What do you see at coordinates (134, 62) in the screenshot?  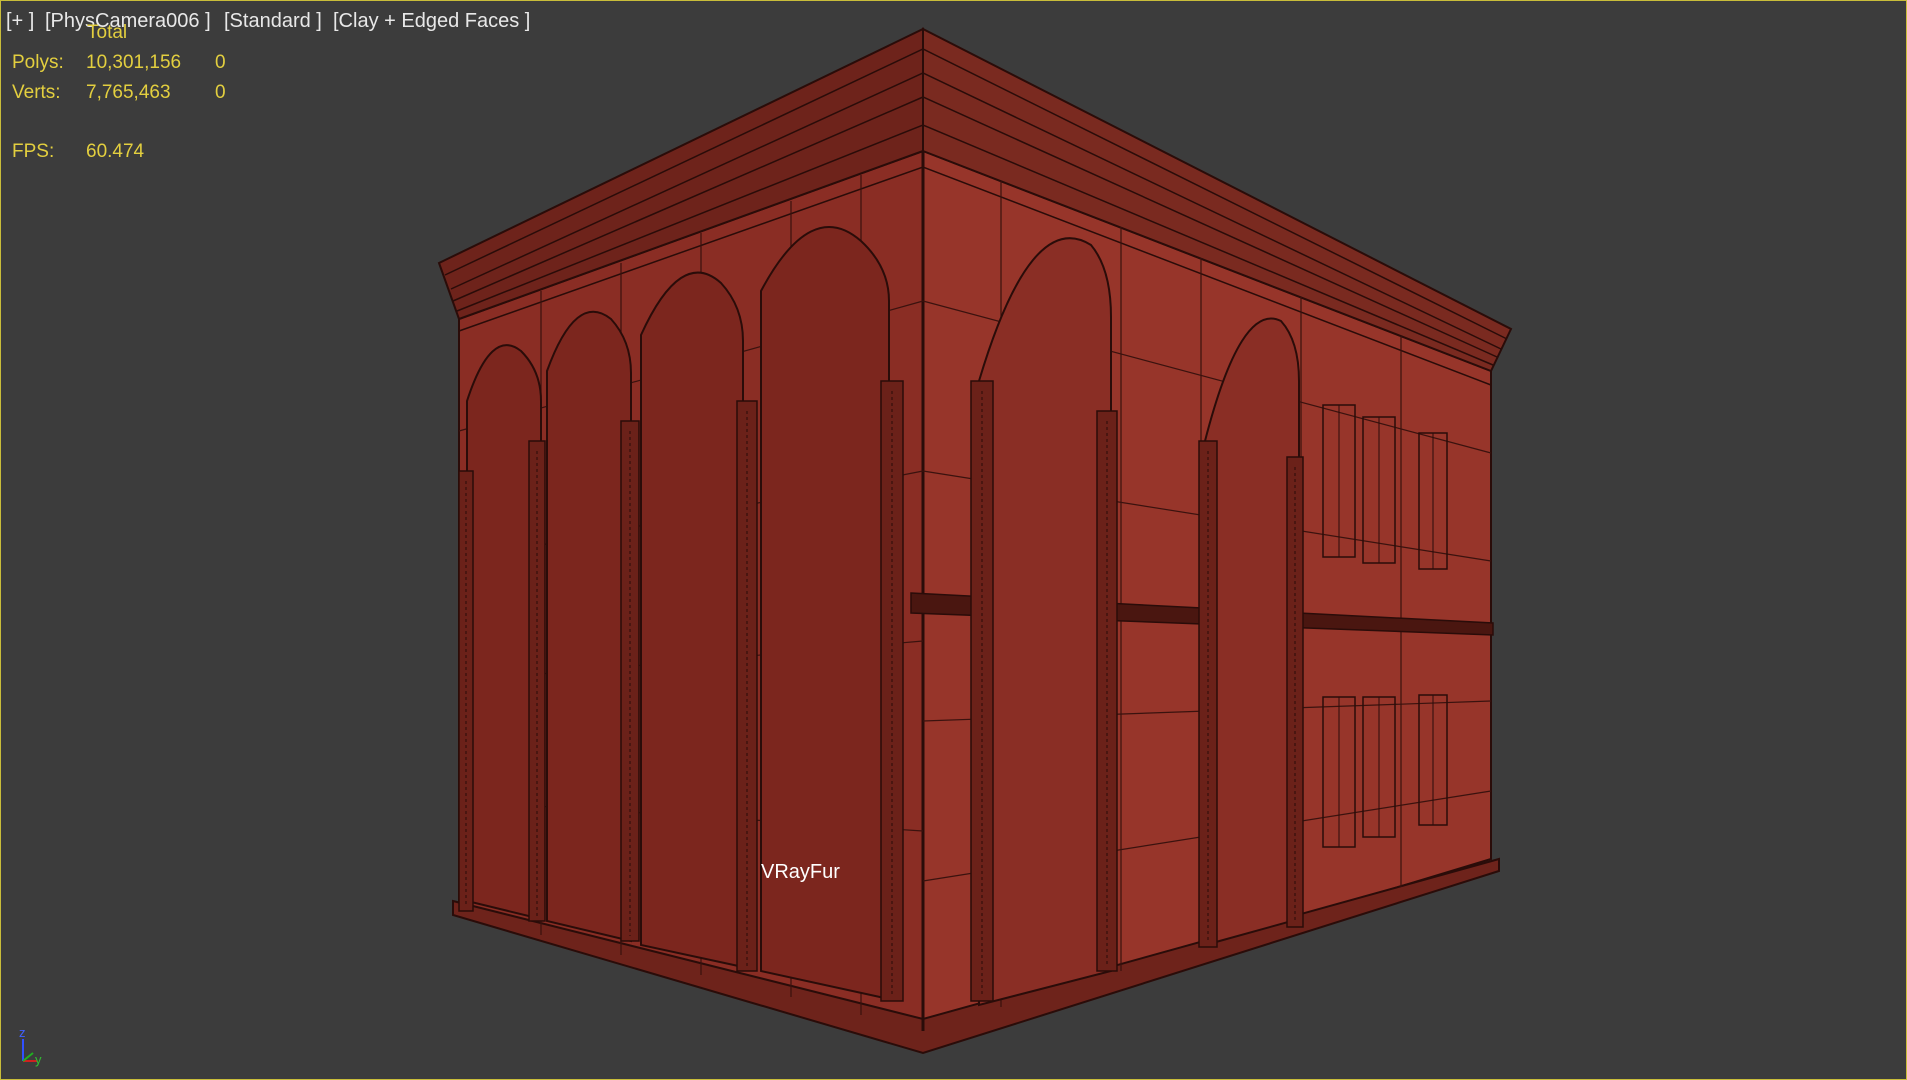 I see `polys-value: 10,301,156` at bounding box center [134, 62].